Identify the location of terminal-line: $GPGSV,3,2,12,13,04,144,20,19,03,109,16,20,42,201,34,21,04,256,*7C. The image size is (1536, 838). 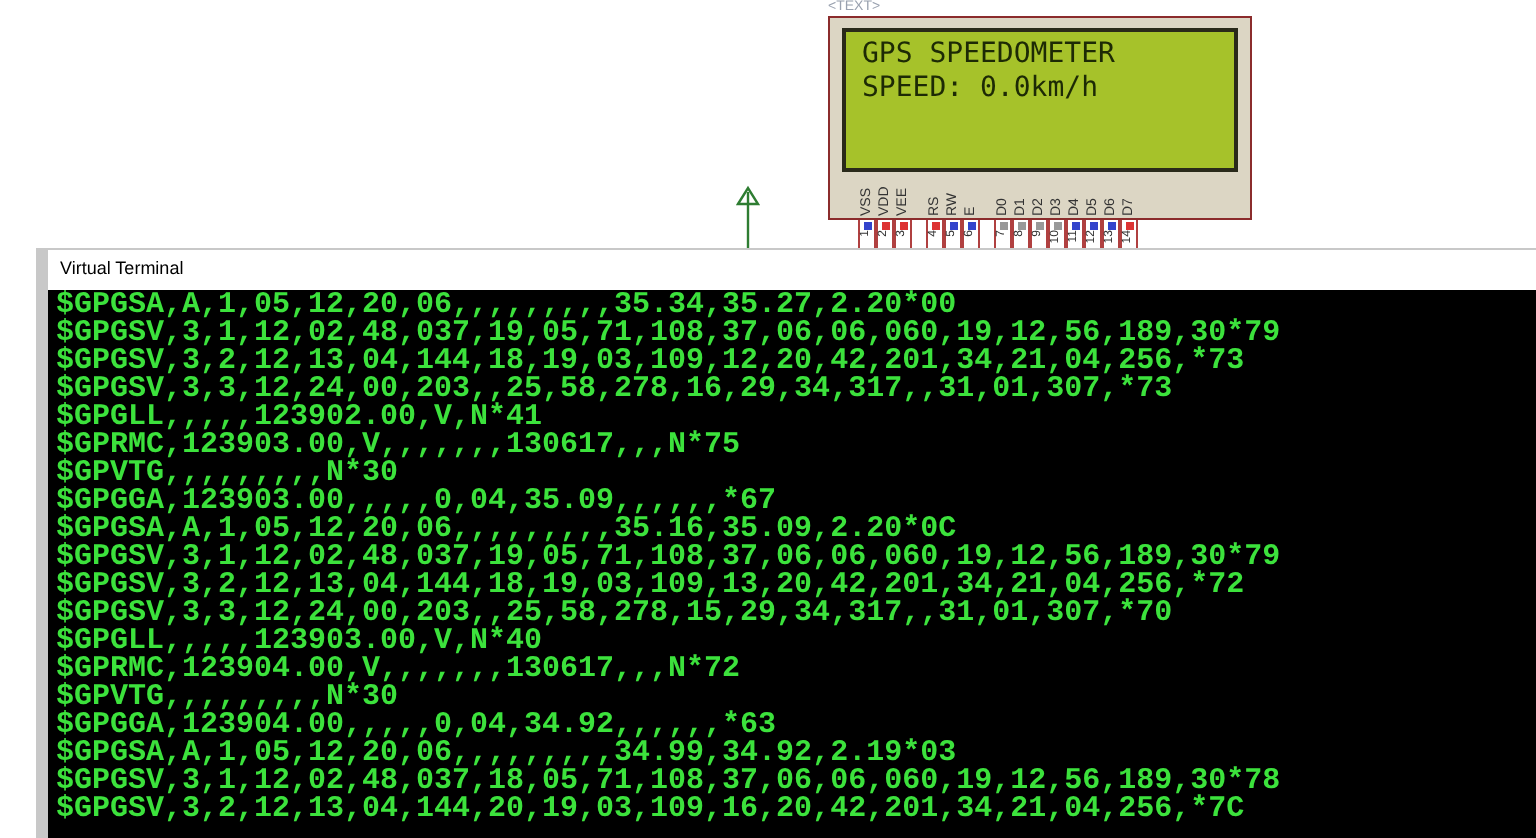
(650, 810).